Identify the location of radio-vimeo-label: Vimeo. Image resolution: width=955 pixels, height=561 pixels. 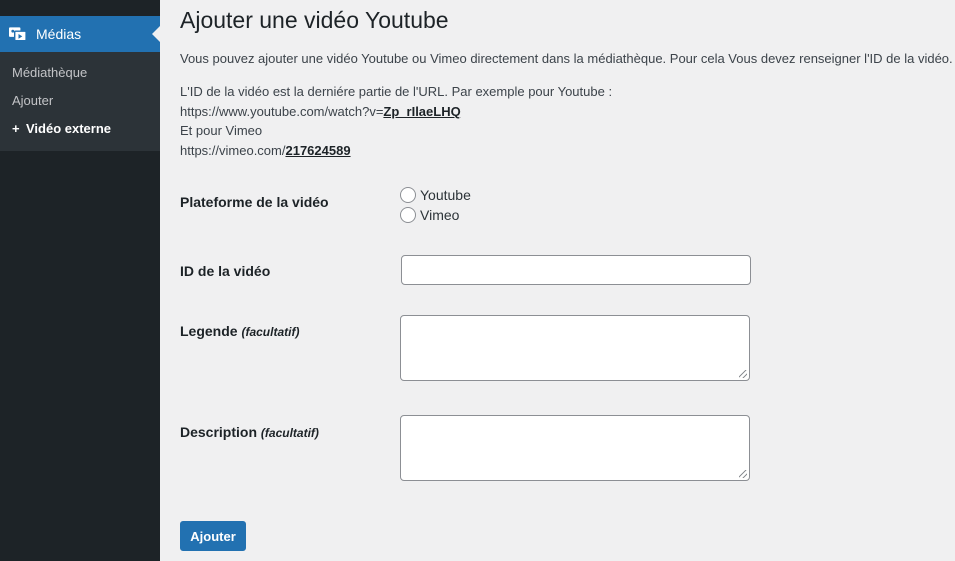
(439, 215).